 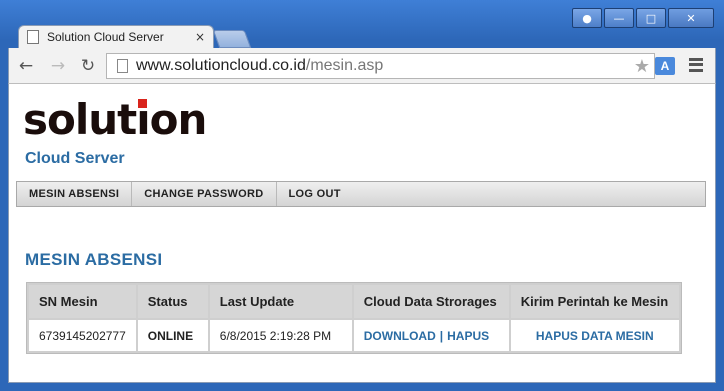 I want to click on nav-mesin-absensi: MESIN ABSENSI, so click(x=75, y=194).